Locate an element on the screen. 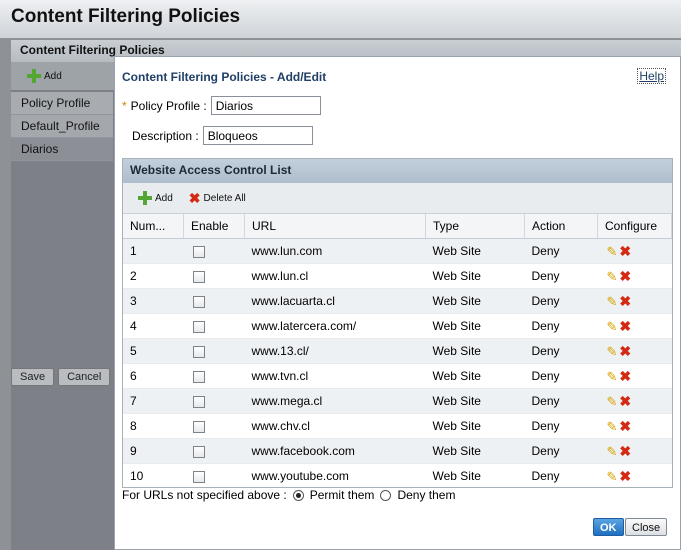 This screenshot has width=681, height=550. ok-button: OK is located at coordinates (608, 527).